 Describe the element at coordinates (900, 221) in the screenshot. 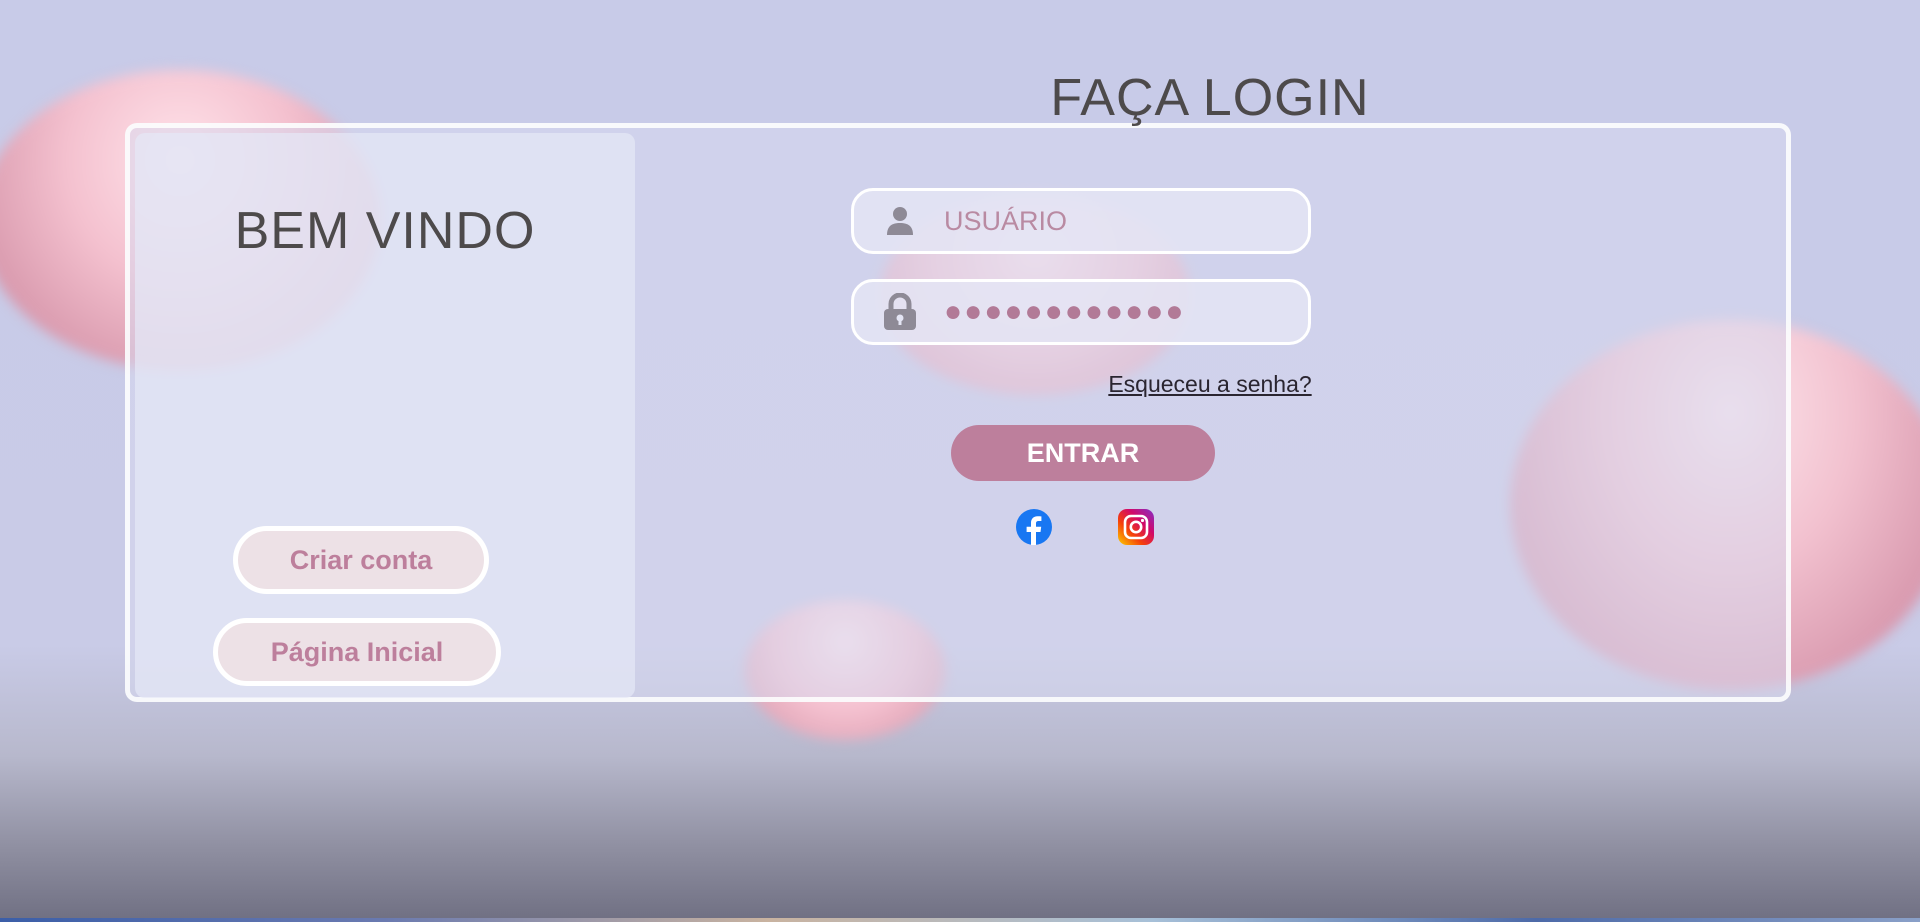

I see `user-icon` at that location.